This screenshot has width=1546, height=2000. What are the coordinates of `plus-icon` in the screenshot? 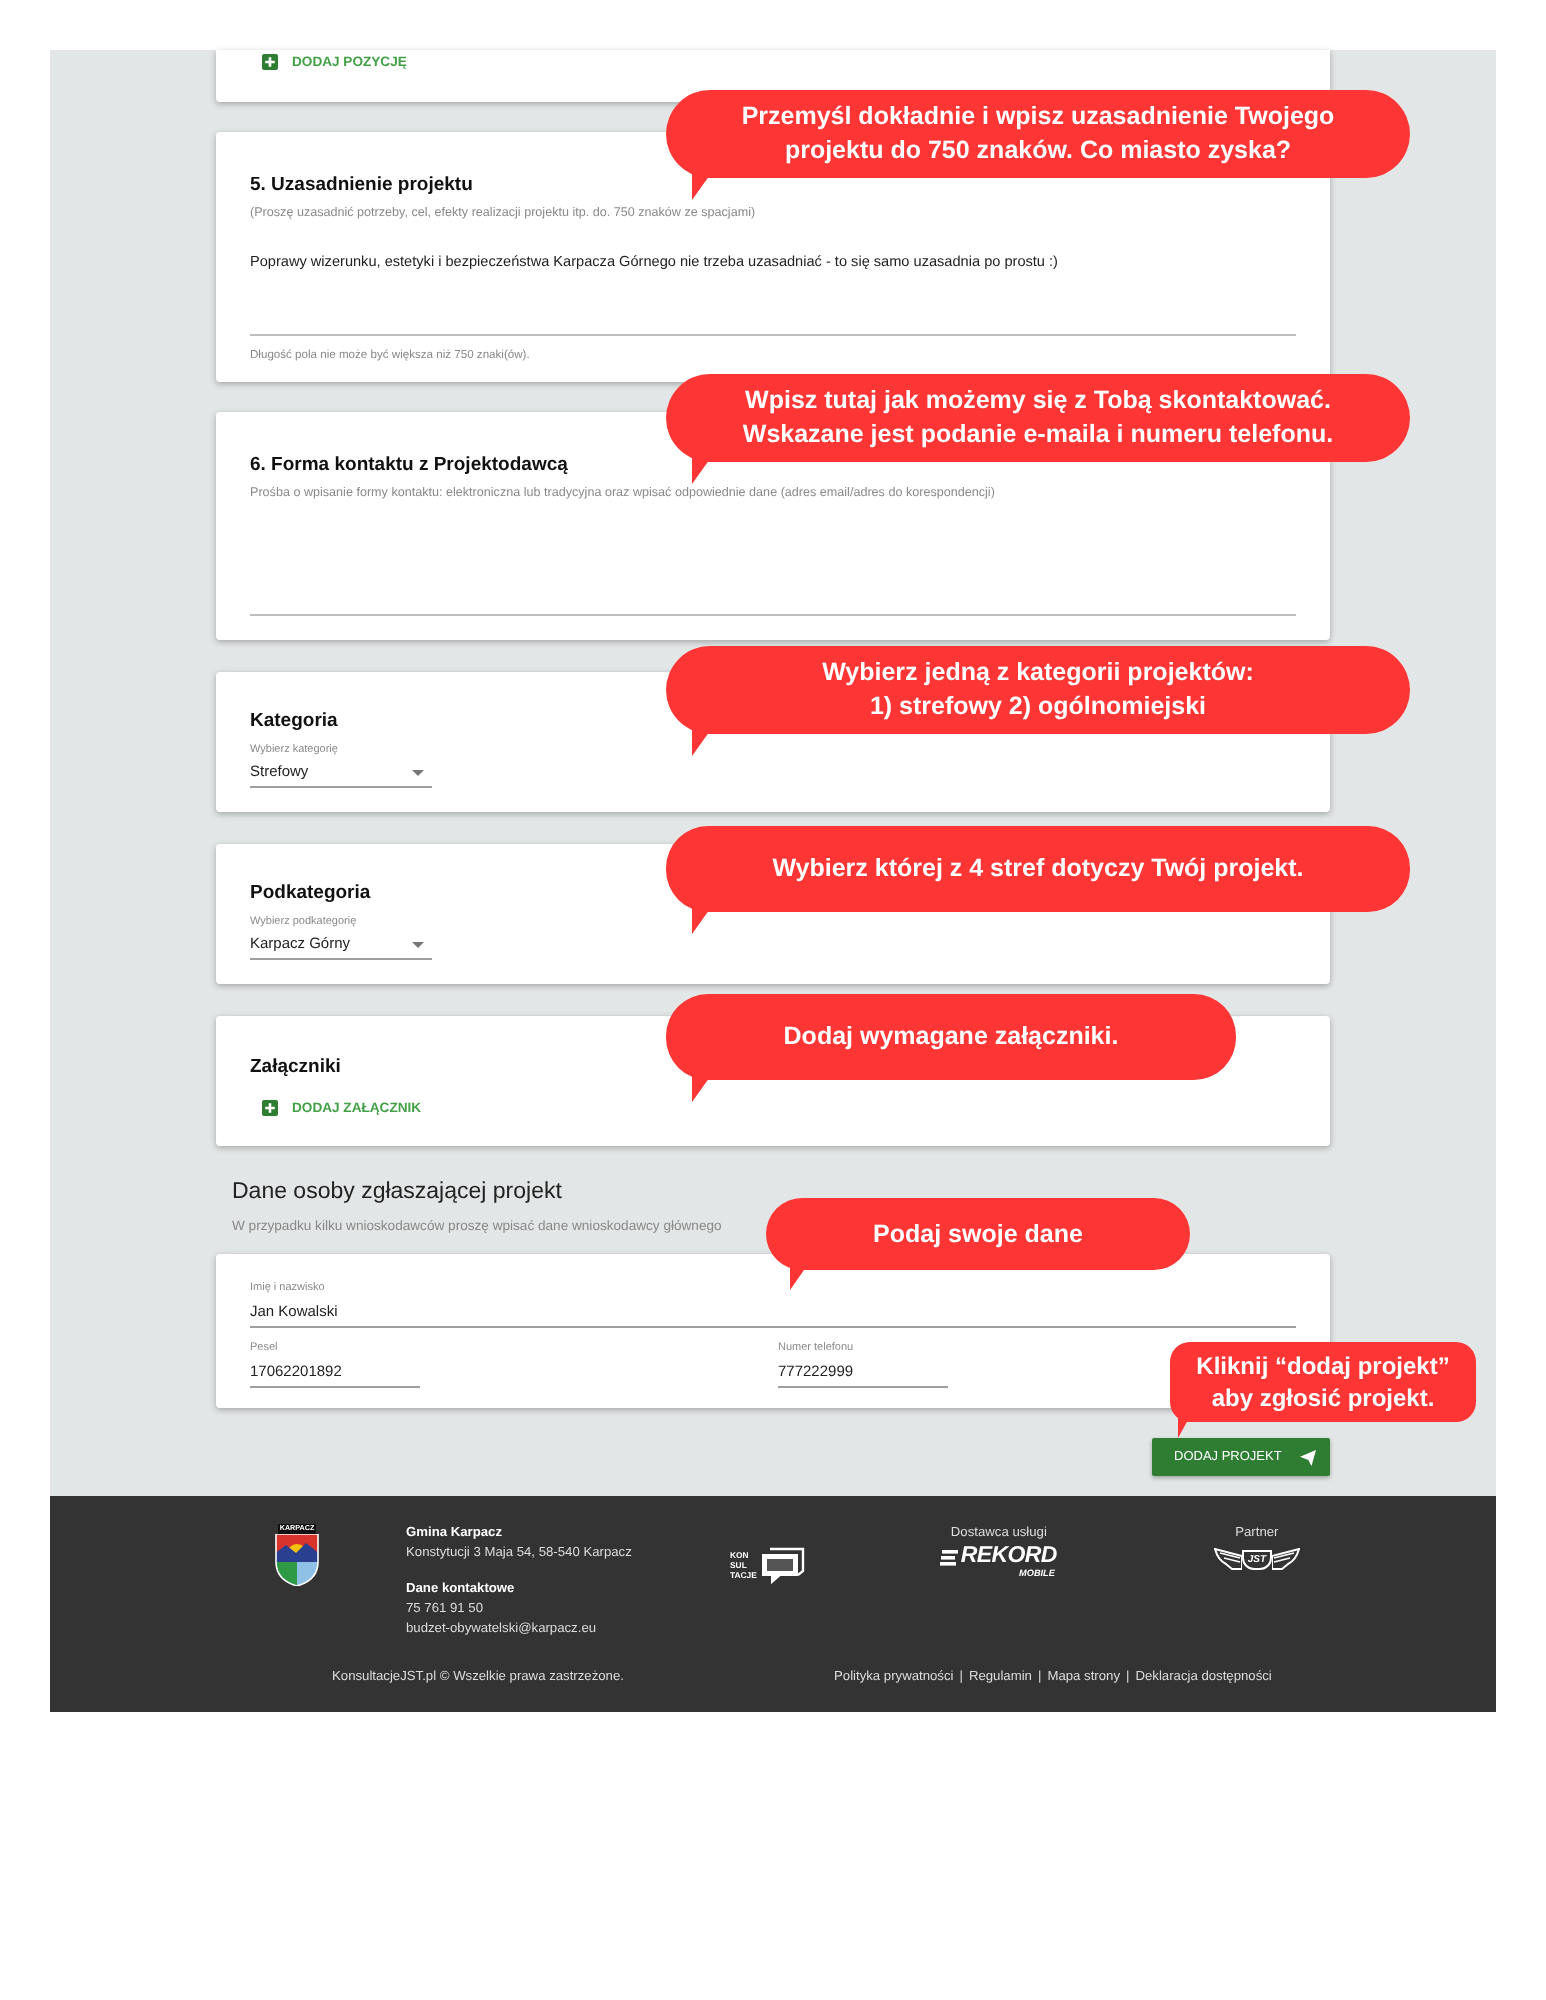 It's located at (270, 1108).